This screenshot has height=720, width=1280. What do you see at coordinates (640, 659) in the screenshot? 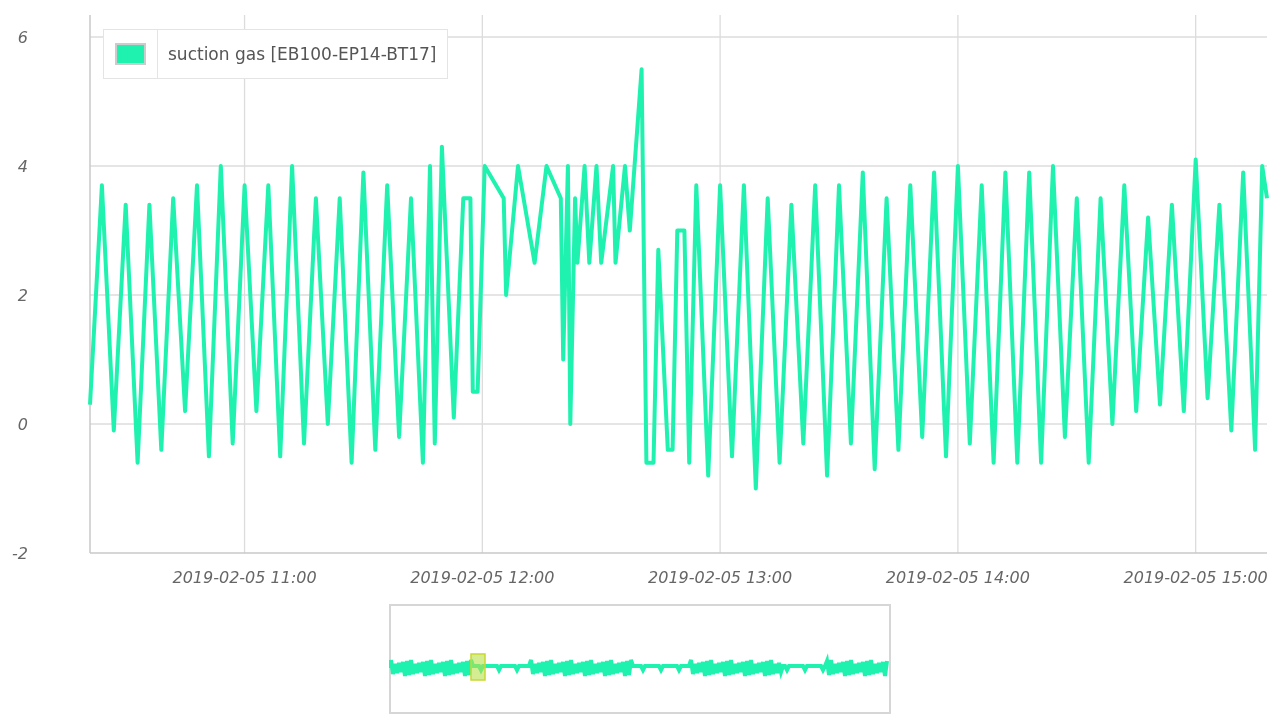
I see `navigator-drawing` at bounding box center [640, 659].